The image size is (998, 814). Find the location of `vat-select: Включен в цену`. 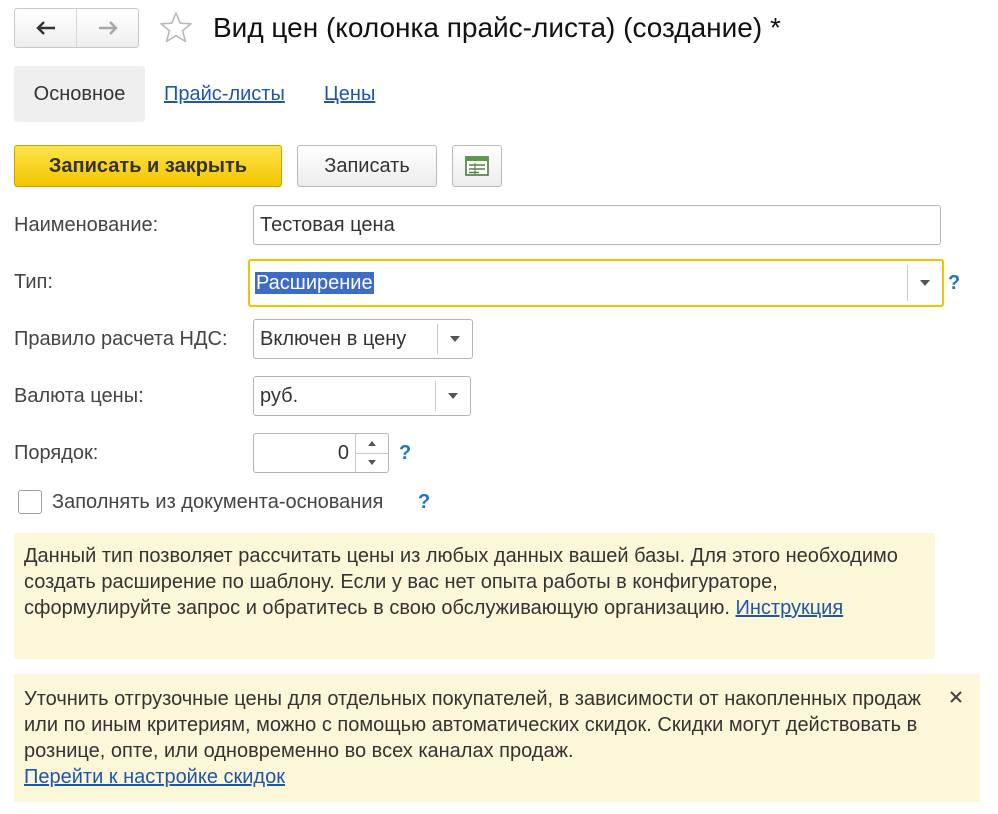

vat-select: Включен в цену is located at coordinates (363, 339).